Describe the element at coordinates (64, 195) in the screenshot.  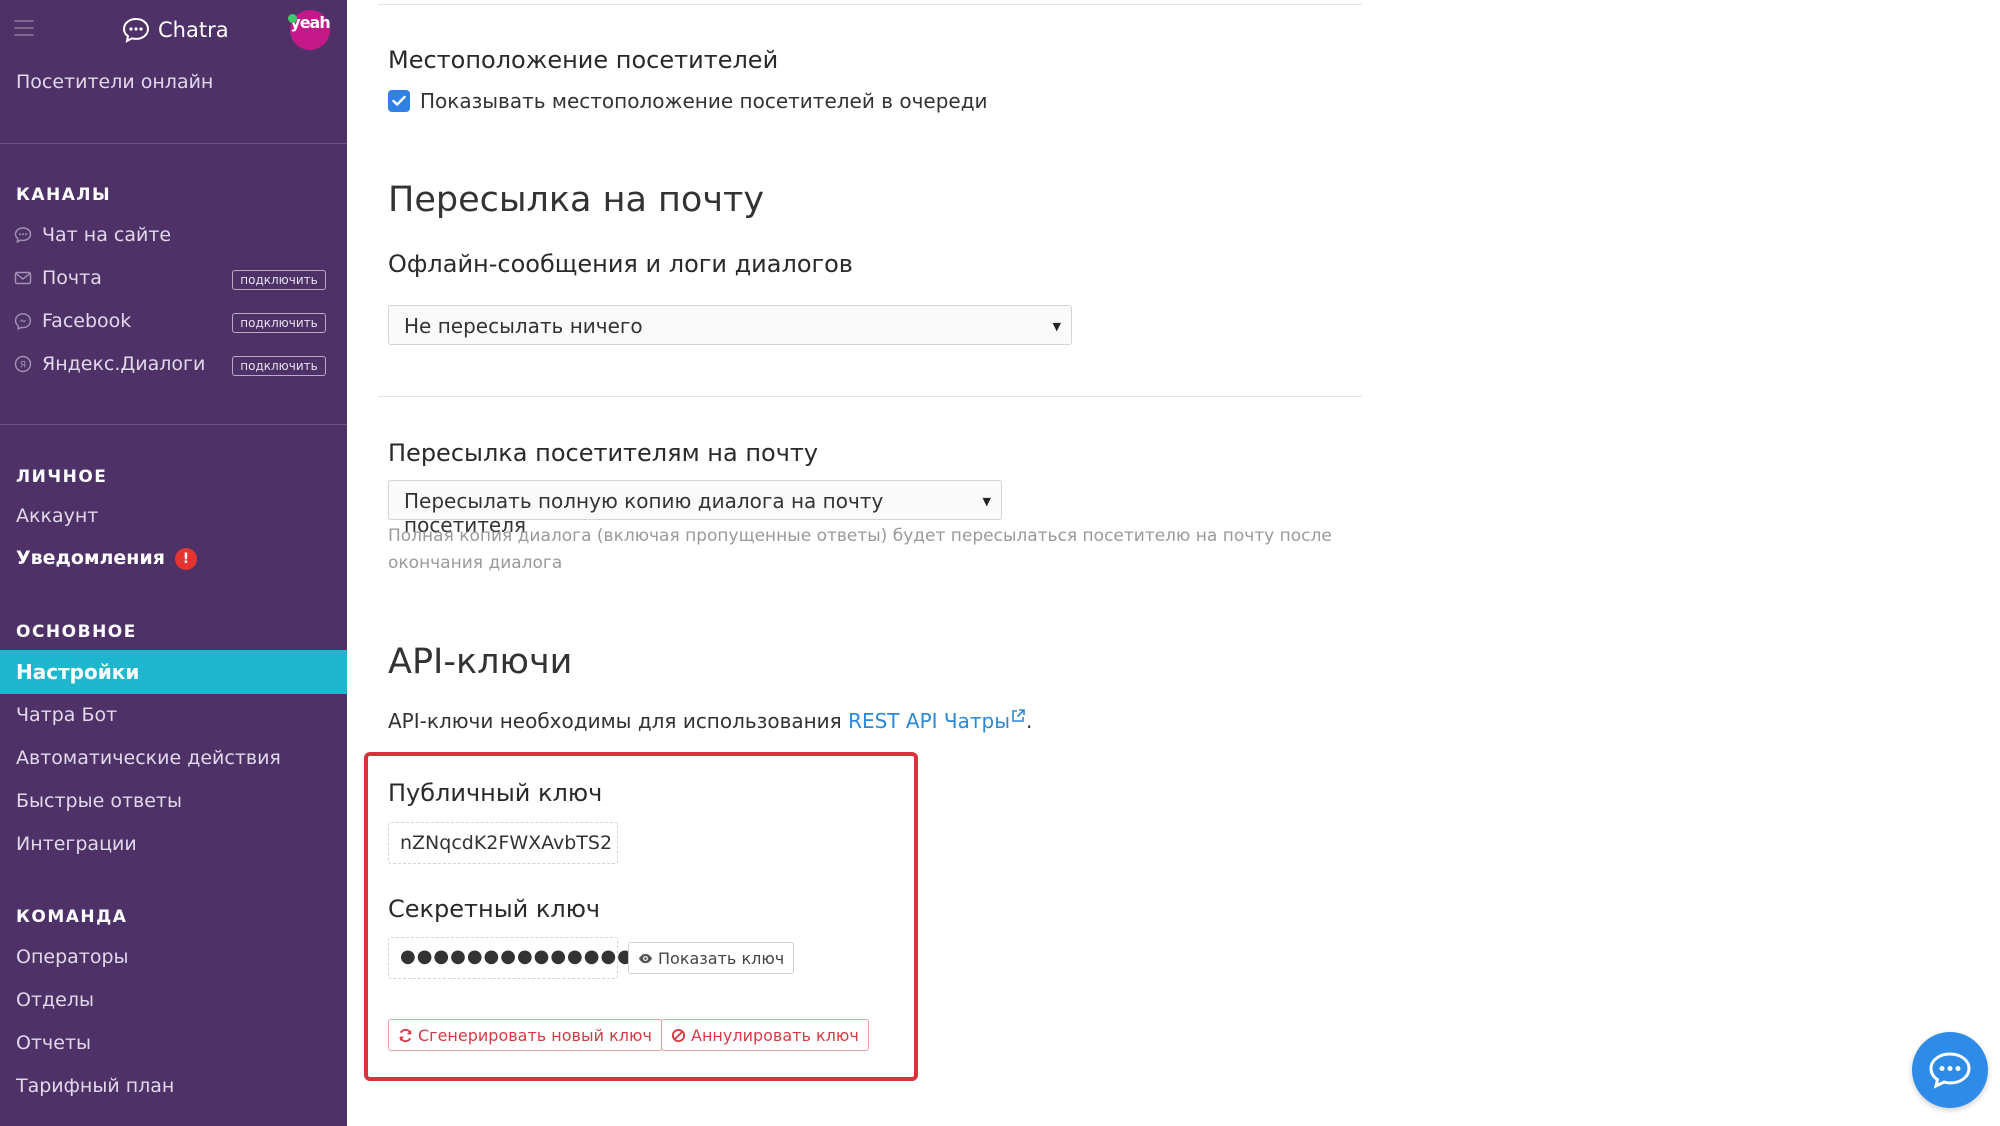
I see `section-heading-channels: КАНАЛЫ` at that location.